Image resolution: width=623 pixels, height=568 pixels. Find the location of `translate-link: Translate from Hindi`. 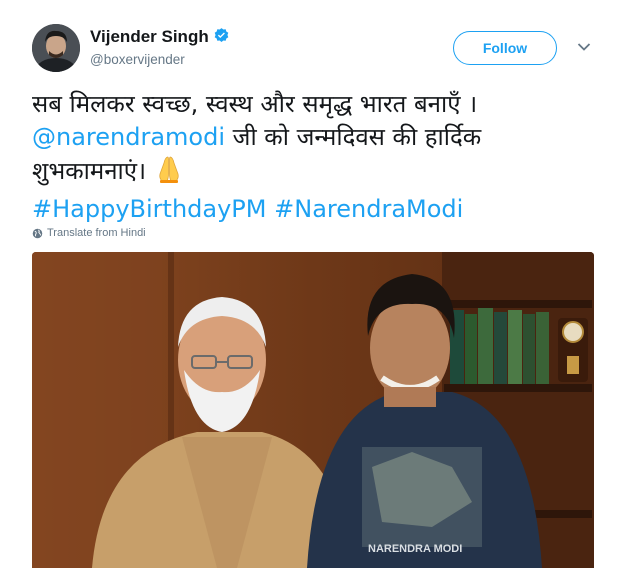

translate-link: Translate from Hindi is located at coordinates (89, 233).